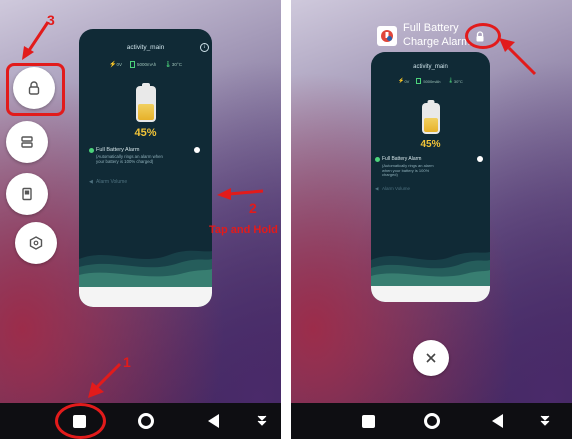 Image resolution: width=572 pixels, height=439 pixels. Describe the element at coordinates (518, 57) in the screenshot. I see `arrow-lock` at that location.